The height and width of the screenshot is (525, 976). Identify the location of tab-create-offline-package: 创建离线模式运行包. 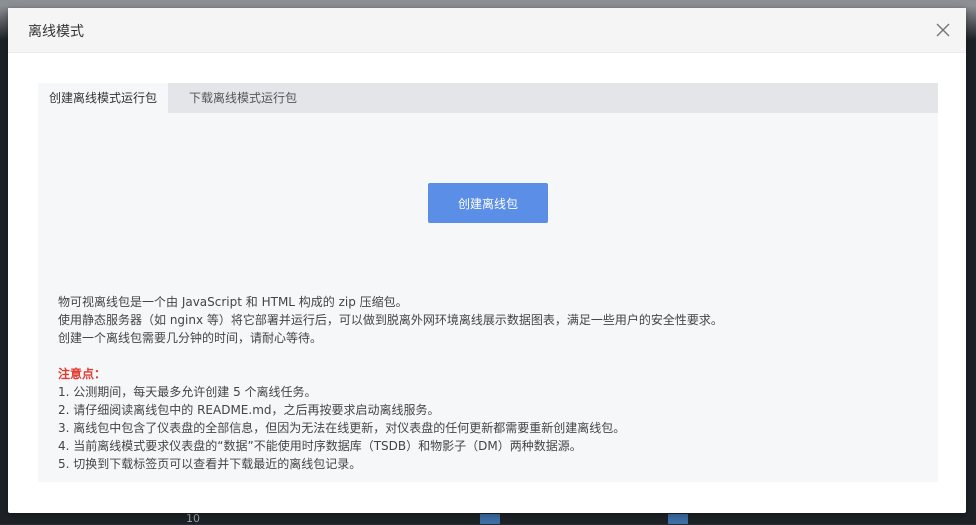
(103, 98).